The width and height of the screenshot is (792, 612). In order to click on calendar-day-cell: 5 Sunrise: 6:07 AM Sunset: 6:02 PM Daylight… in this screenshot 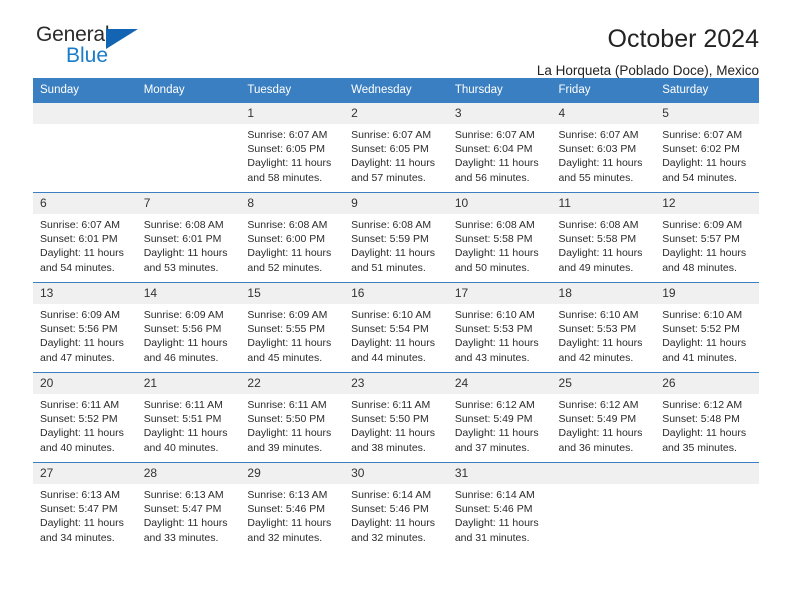, I will do `click(707, 147)`.